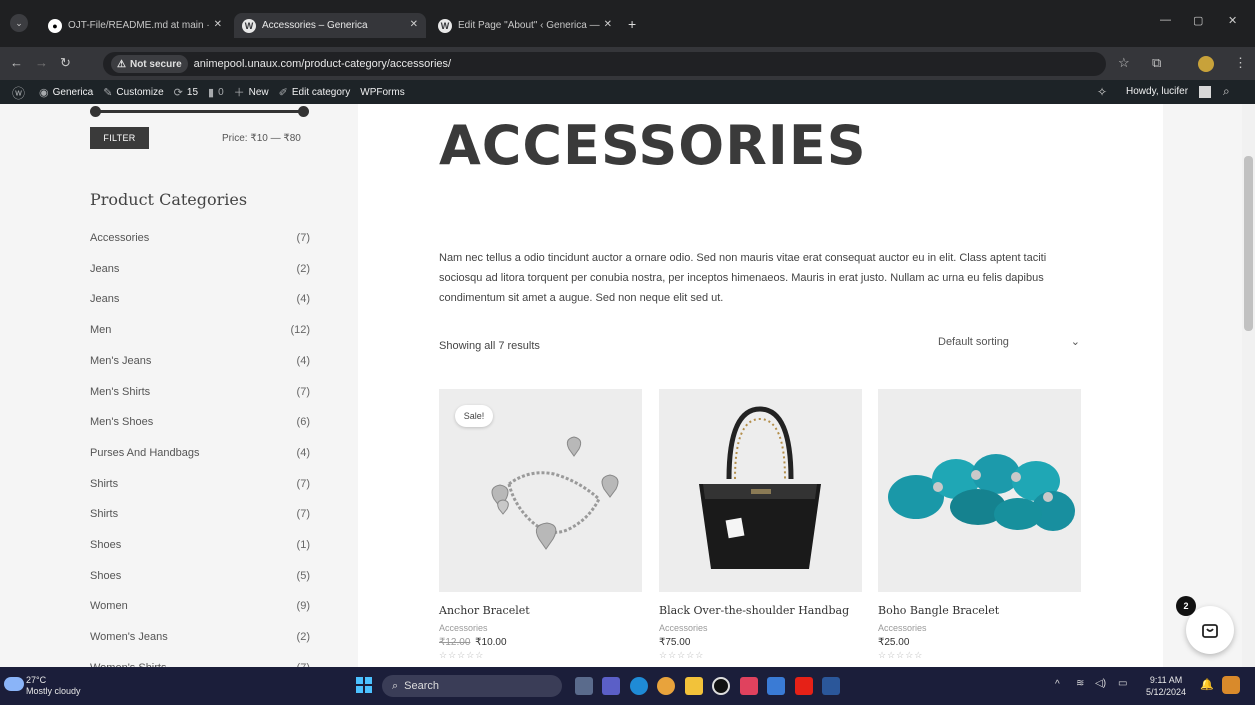 The width and height of the screenshot is (1255, 705). I want to click on category-item: Women's Jeans (2), so click(200, 641).